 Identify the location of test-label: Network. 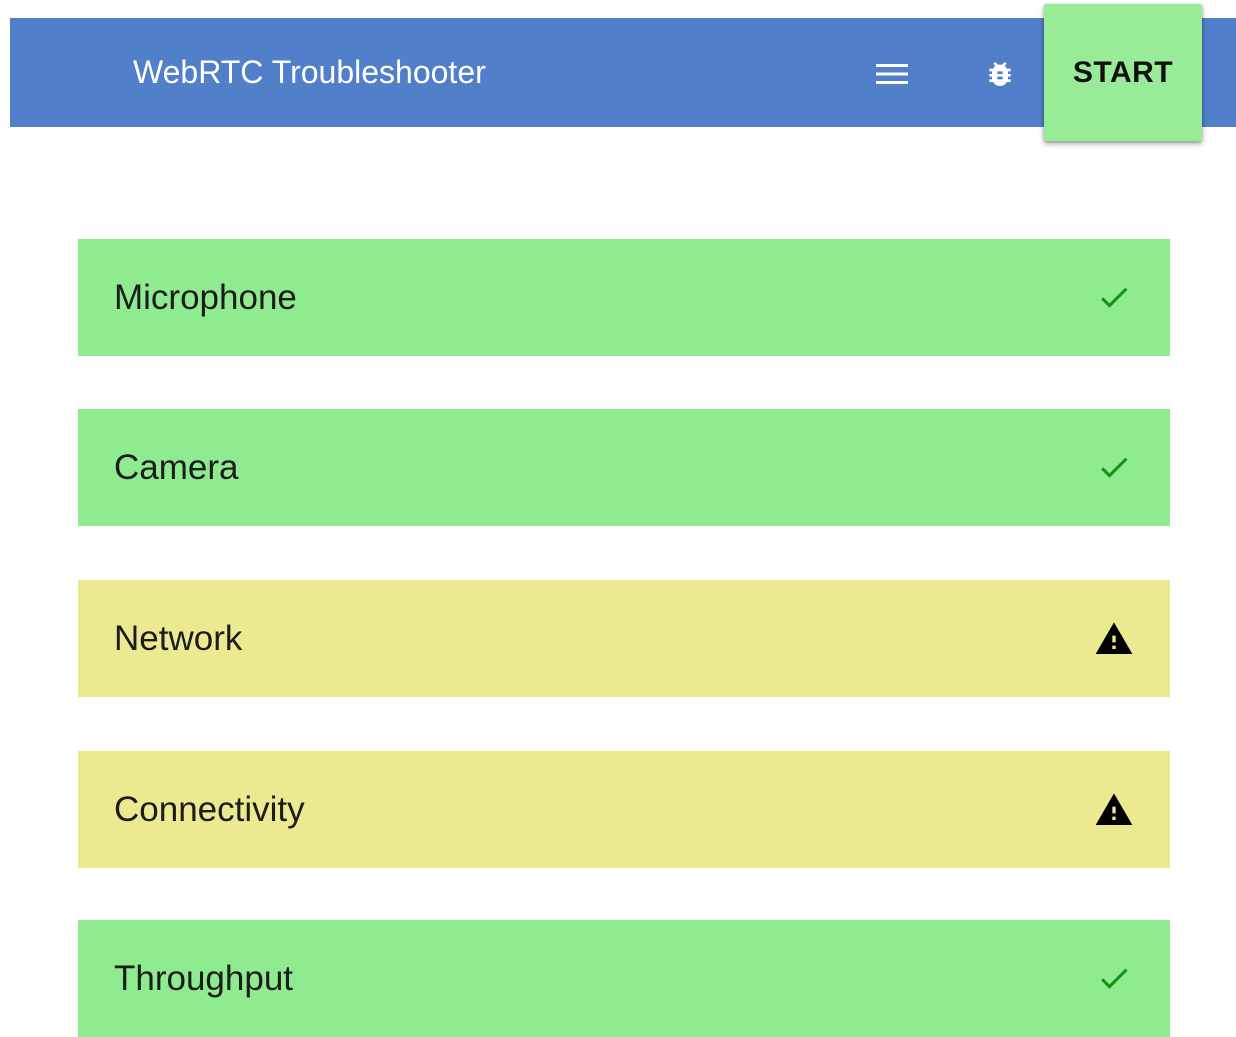
(178, 638).